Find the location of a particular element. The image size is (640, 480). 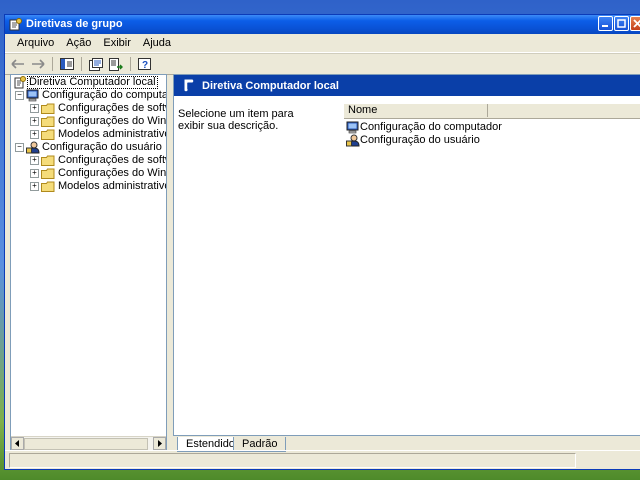

scroll-left-button is located at coordinates (17, 443).